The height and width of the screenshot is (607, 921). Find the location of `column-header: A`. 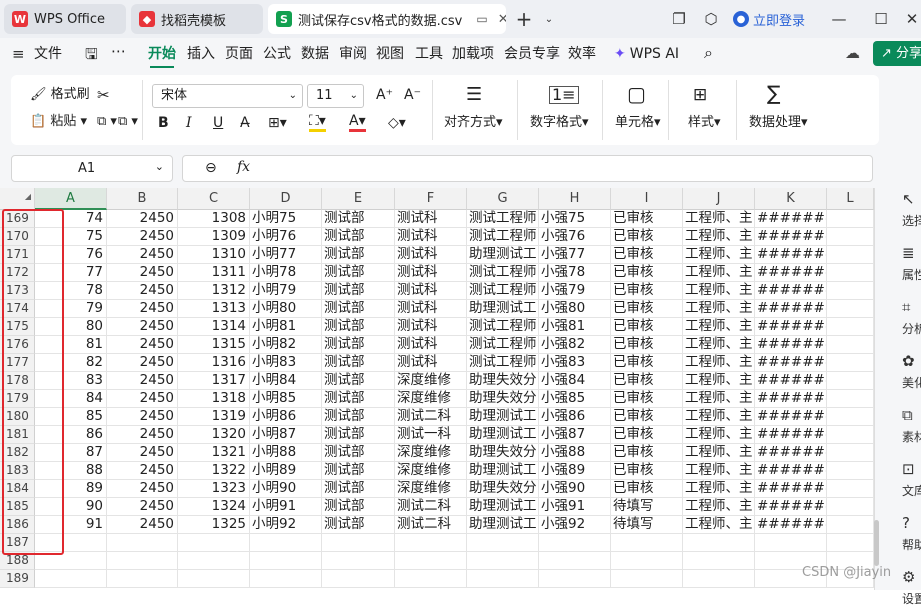

column-header: A is located at coordinates (71, 199).